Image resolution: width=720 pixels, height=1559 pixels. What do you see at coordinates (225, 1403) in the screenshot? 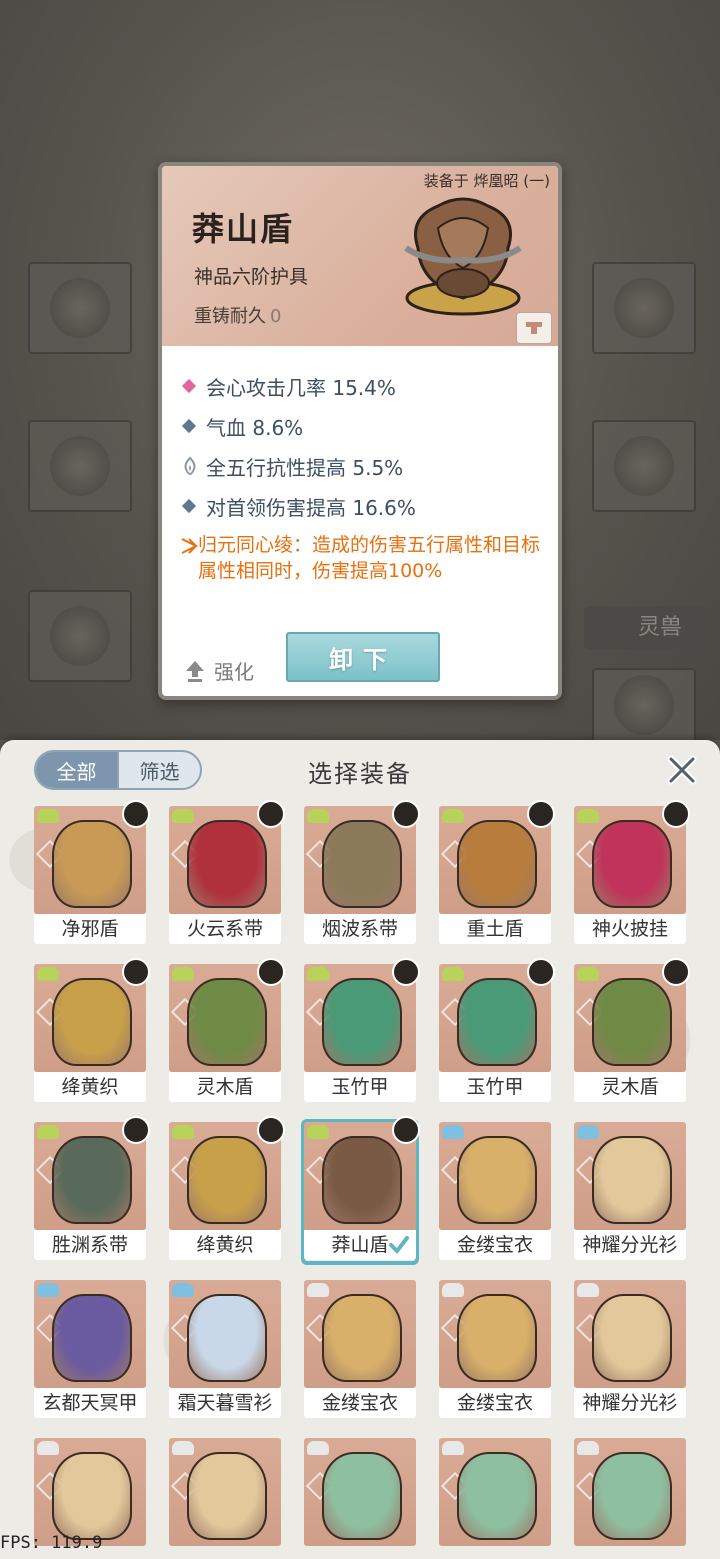
I see `equipment-name: 霜天暮雪衫` at bounding box center [225, 1403].